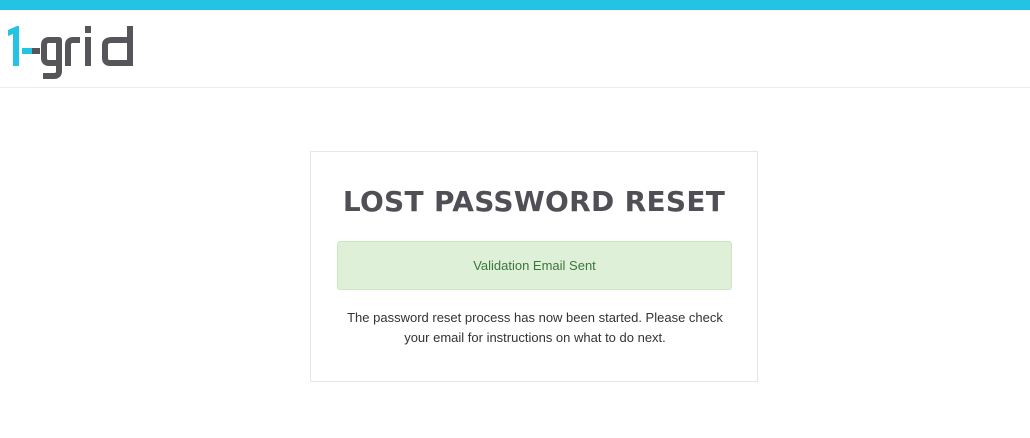  Describe the element at coordinates (515, 5) in the screenshot. I see `top-accent-strip` at that location.